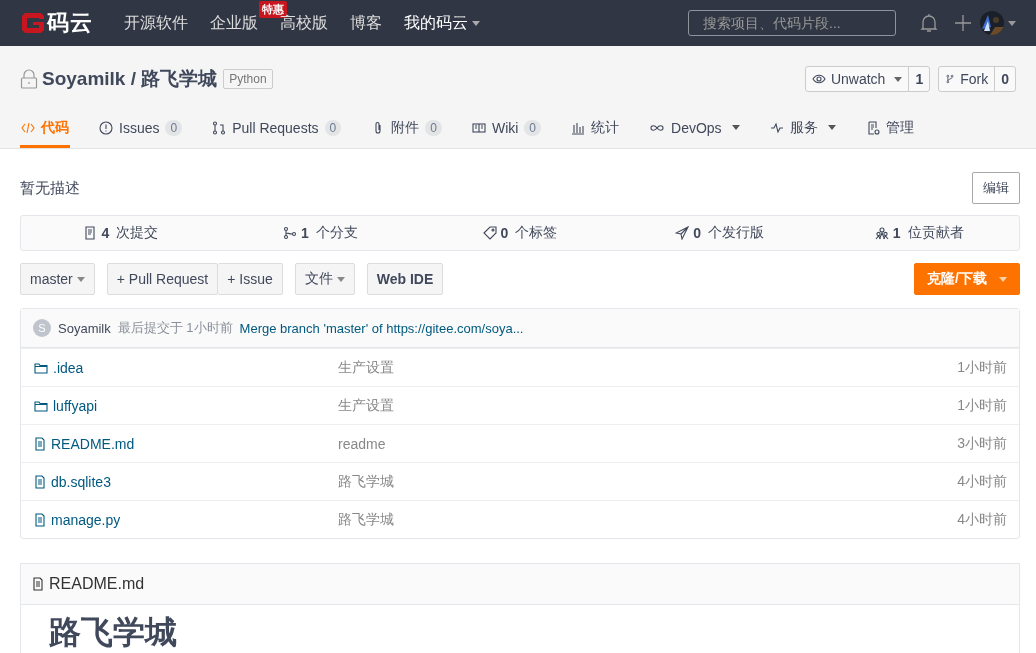 This screenshot has width=1036, height=653. Describe the element at coordinates (130, 79) in the screenshot. I see `repo-title: Soyamilk / 路飞学城` at that location.